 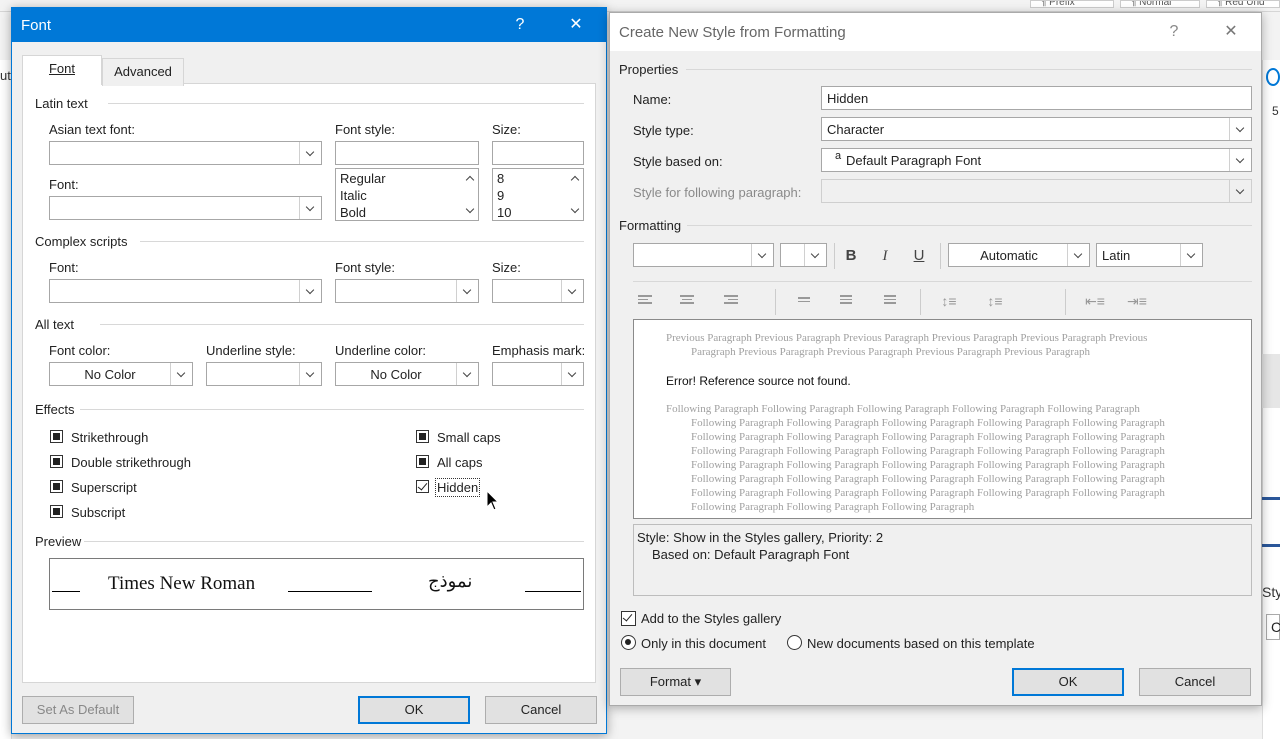 I want to click on right-pane-box: C, so click(x=1273, y=627).